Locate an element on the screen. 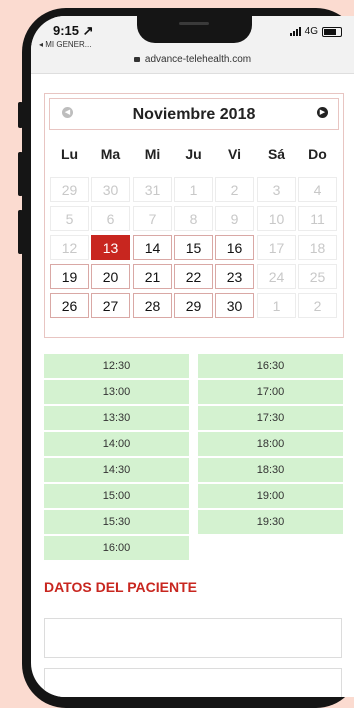  calendar-day-selected: 13 is located at coordinates (110, 247).